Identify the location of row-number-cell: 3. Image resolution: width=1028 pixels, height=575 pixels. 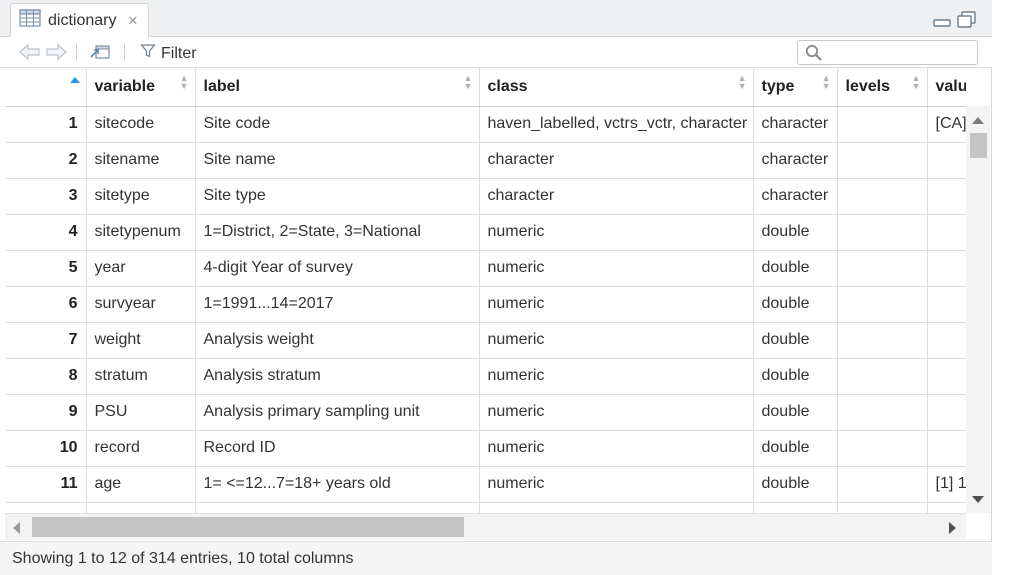
(46, 196).